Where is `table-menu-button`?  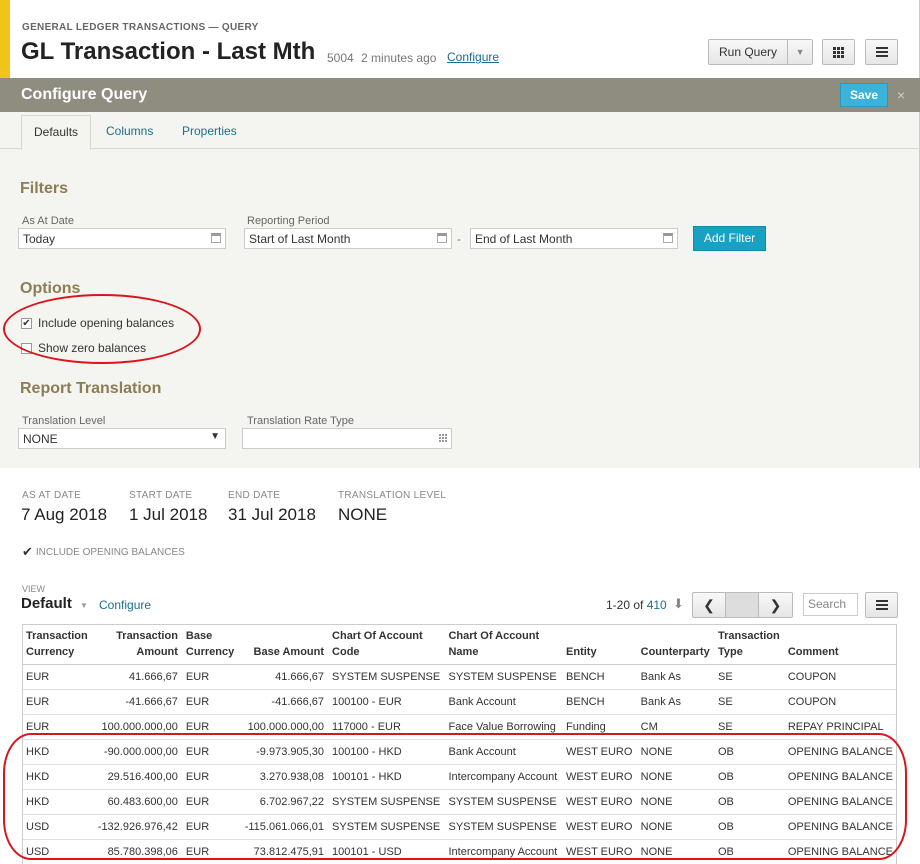 table-menu-button is located at coordinates (881, 605).